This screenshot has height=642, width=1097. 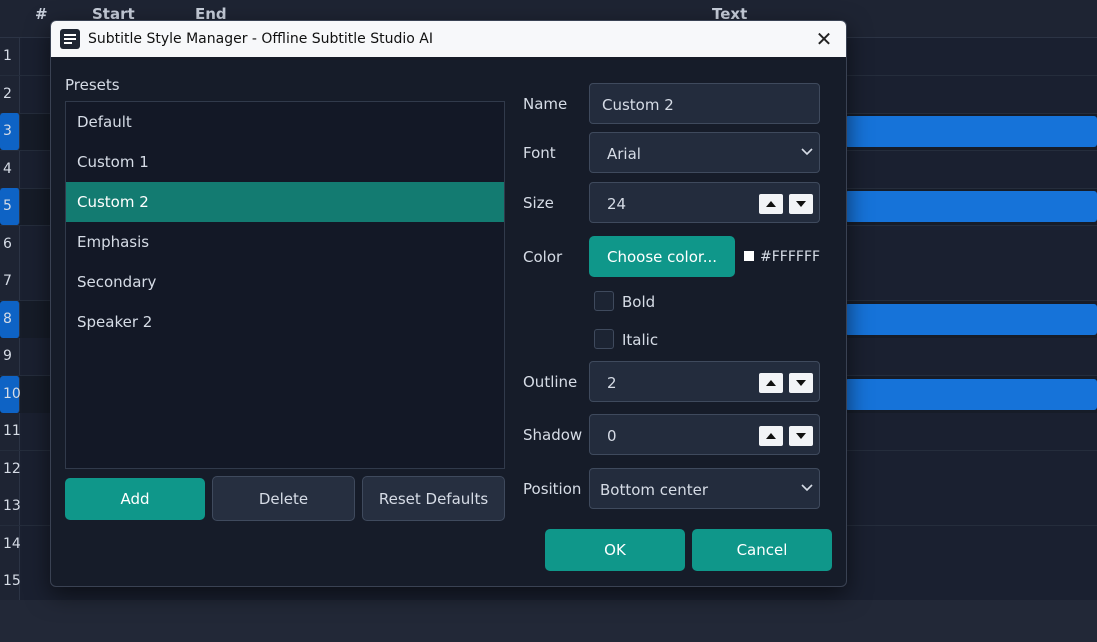 I want to click on row-number: 2, so click(x=10, y=94).